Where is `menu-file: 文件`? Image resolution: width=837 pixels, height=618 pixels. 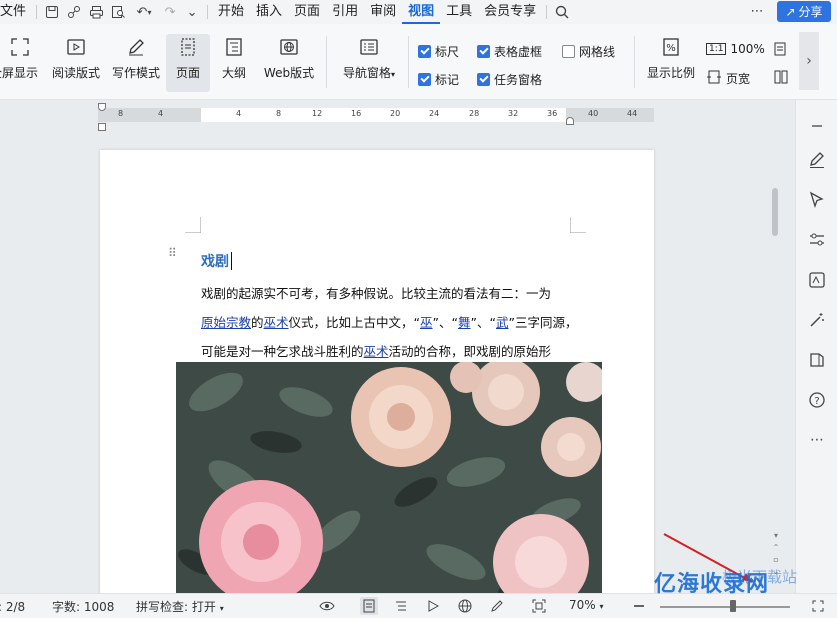
menu-file: 文件 is located at coordinates (16, 12).